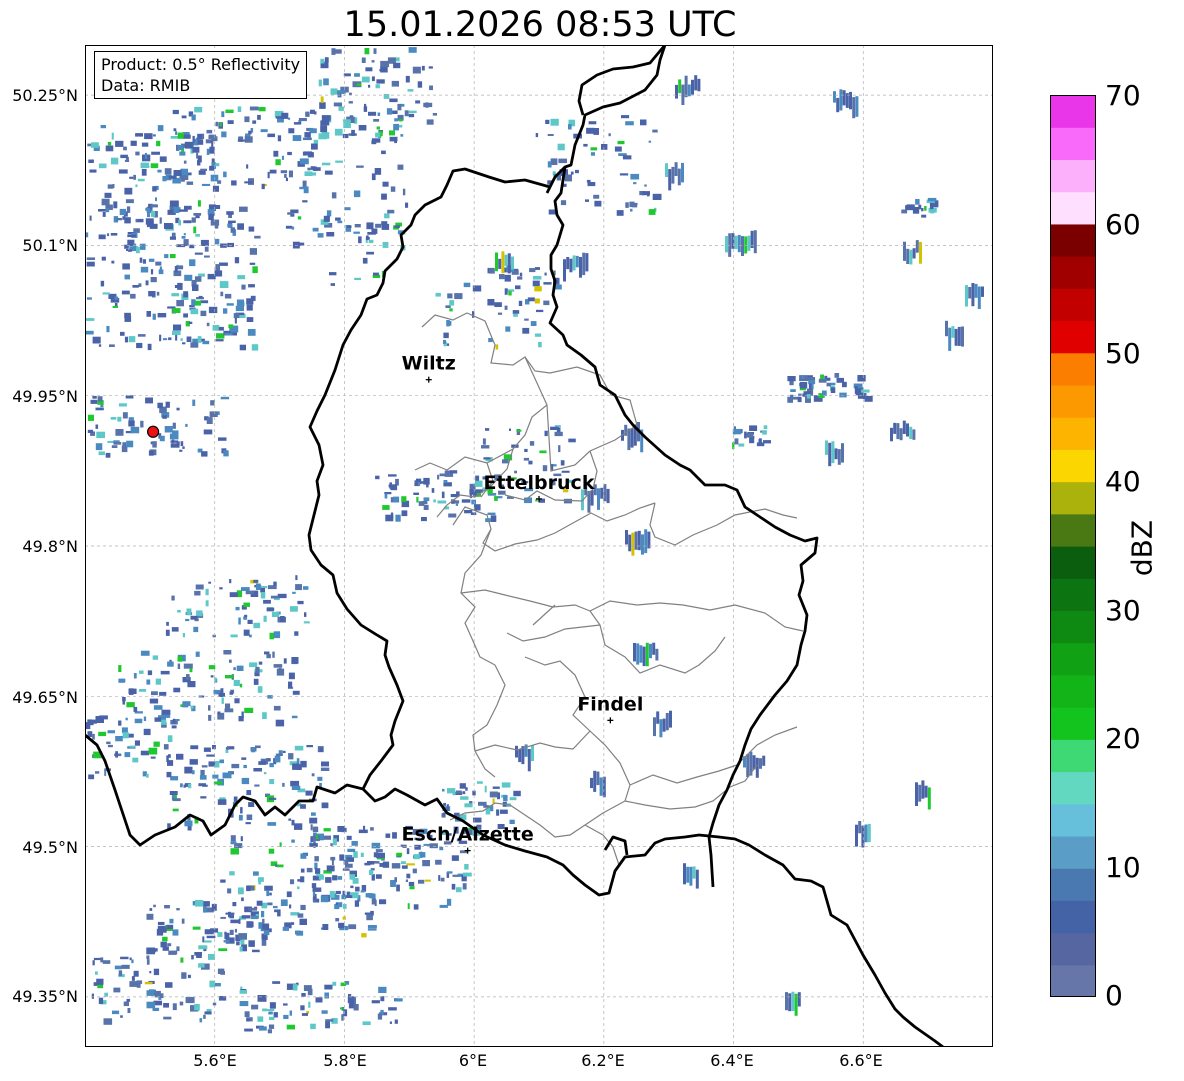  What do you see at coordinates (45, 95) in the screenshot?
I see `y-tick-label: 50.25°N` at bounding box center [45, 95].